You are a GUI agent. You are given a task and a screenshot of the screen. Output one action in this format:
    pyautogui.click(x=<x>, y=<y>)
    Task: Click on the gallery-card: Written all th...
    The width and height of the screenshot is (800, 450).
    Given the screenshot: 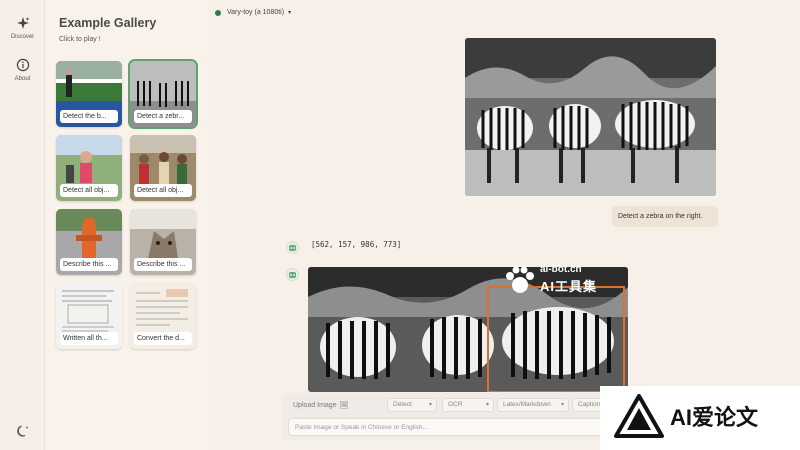 What is the action you would take?
    pyautogui.click(x=89, y=316)
    